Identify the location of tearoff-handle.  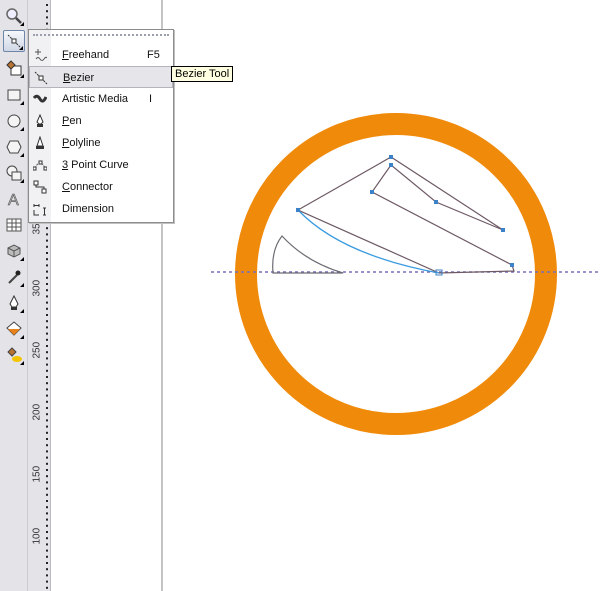
(101, 35).